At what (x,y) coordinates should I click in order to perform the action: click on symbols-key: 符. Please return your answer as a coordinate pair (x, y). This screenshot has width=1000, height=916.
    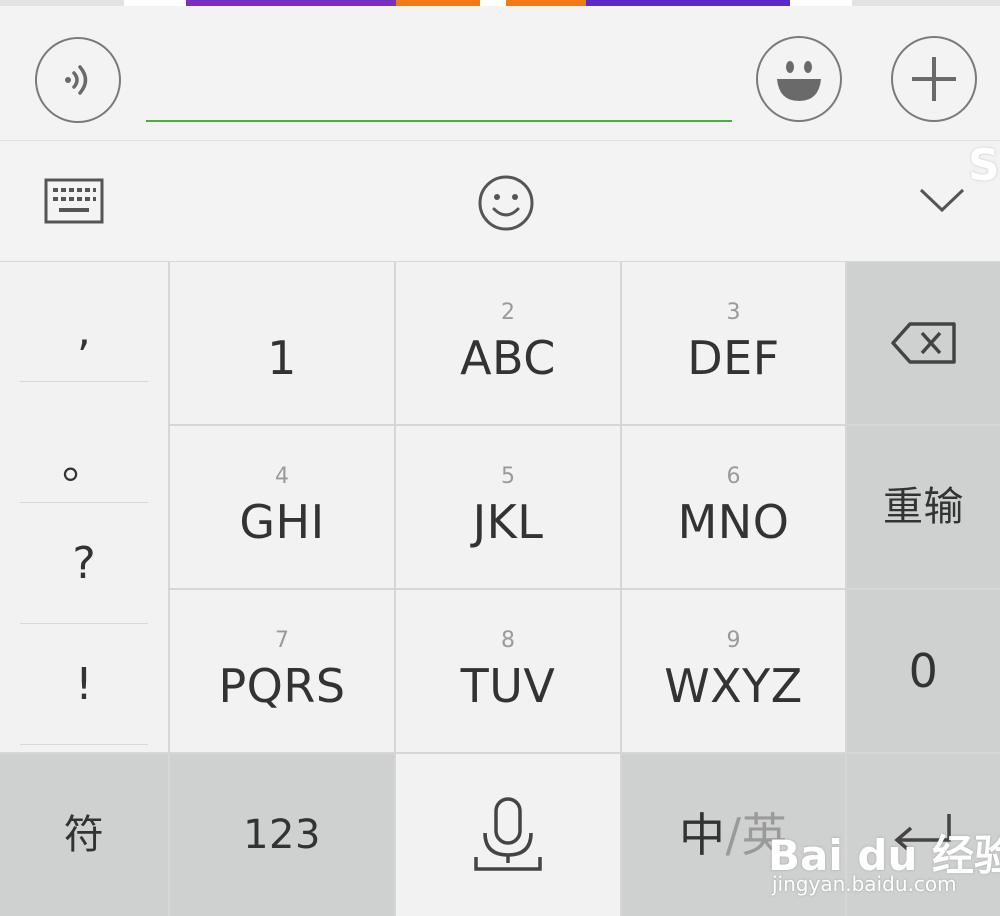
    Looking at the image, I should click on (84, 835).